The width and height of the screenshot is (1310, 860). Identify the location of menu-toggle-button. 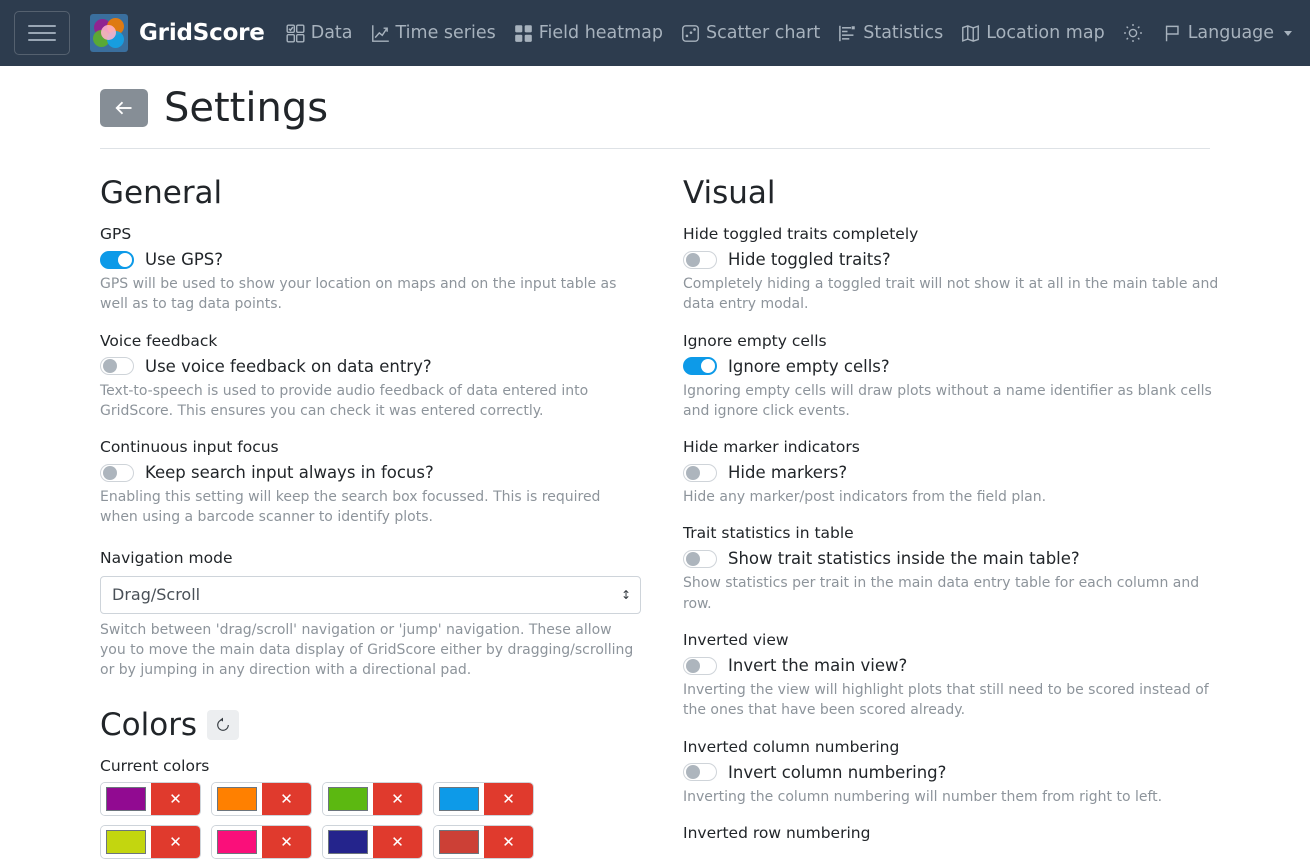
(42, 33).